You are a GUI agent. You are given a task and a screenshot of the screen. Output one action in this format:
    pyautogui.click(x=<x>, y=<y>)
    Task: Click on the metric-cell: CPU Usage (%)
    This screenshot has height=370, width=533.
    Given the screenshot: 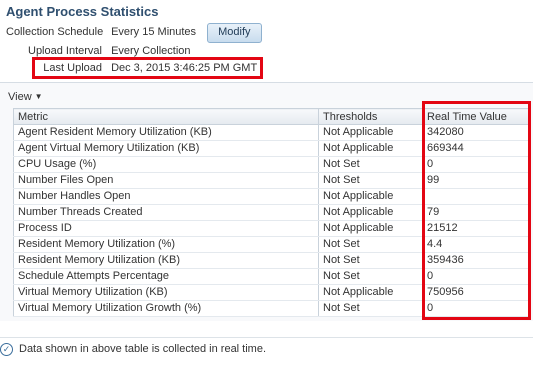 What is the action you would take?
    pyautogui.click(x=166, y=164)
    